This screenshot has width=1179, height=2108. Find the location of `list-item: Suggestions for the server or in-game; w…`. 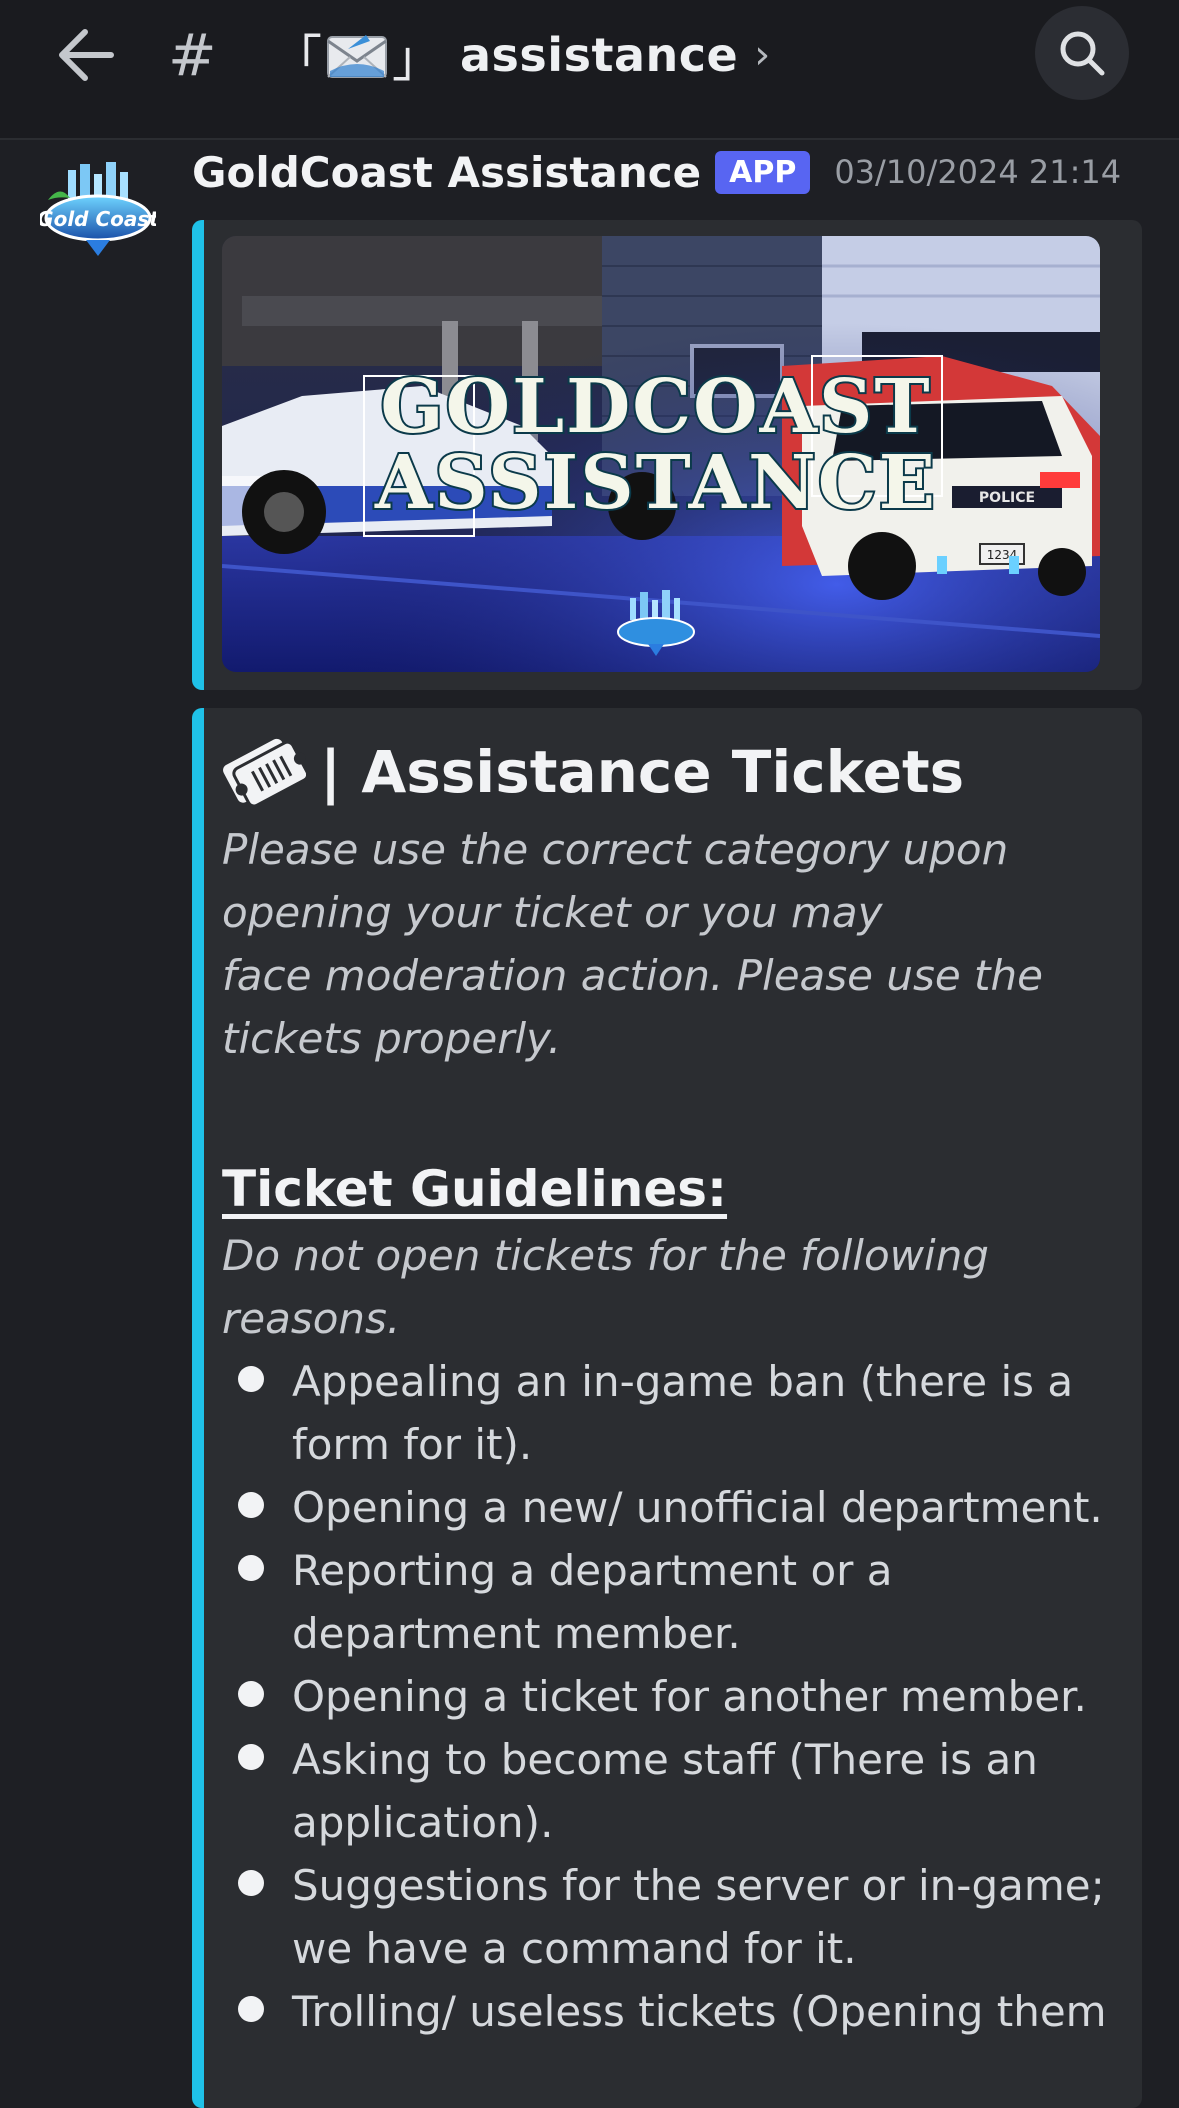

list-item: Suggestions for the server or in-game; w… is located at coordinates (672, 1917).